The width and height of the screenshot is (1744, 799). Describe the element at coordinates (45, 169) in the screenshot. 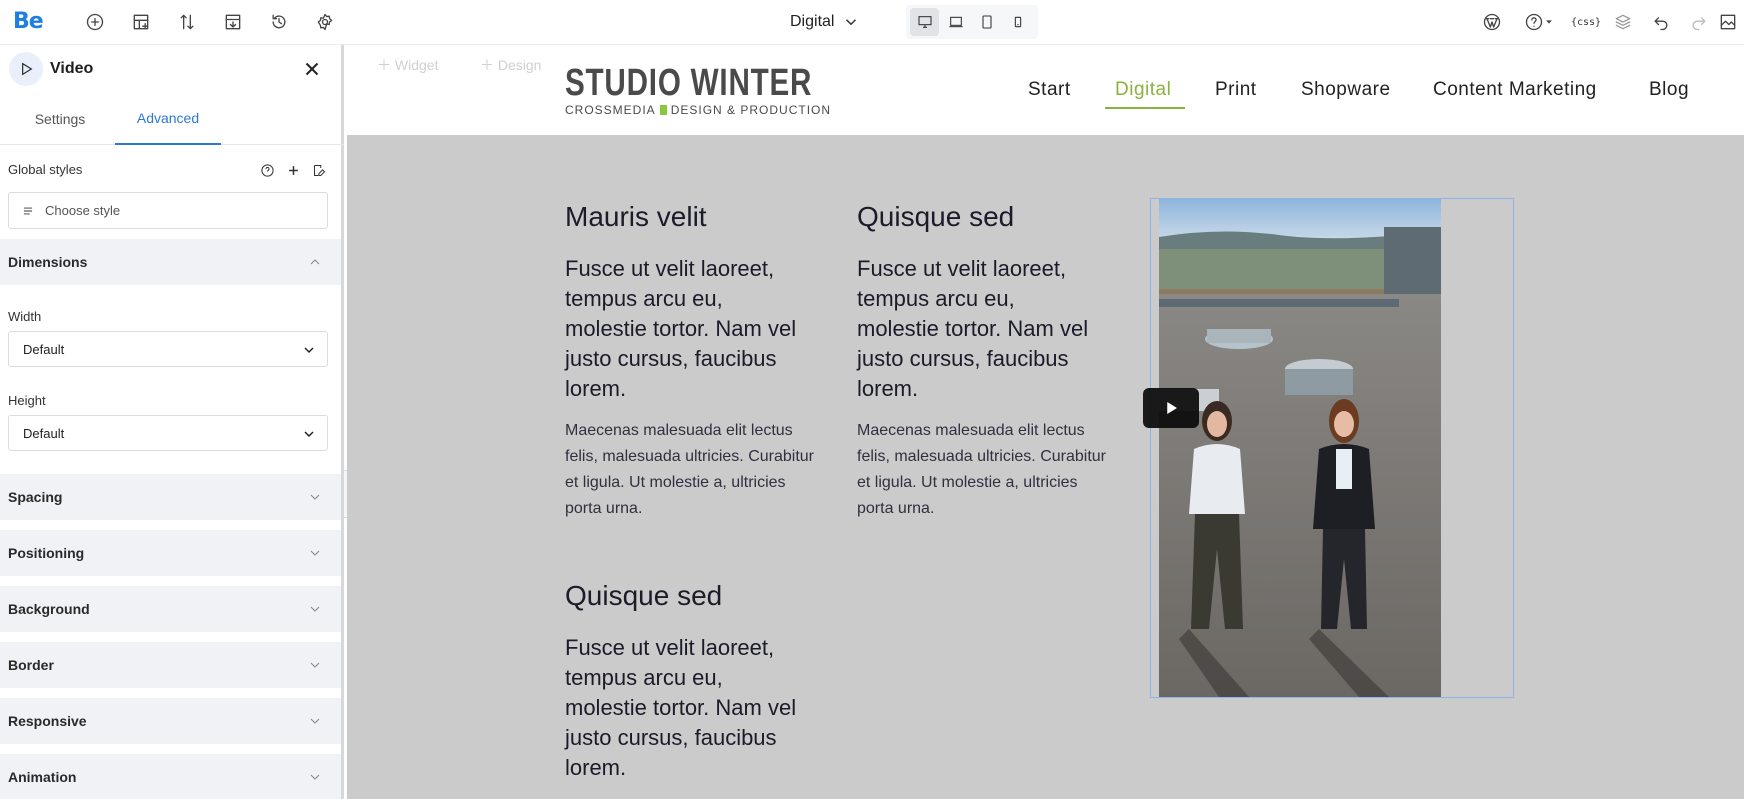

I see `global-styles-label: Global styles` at that location.